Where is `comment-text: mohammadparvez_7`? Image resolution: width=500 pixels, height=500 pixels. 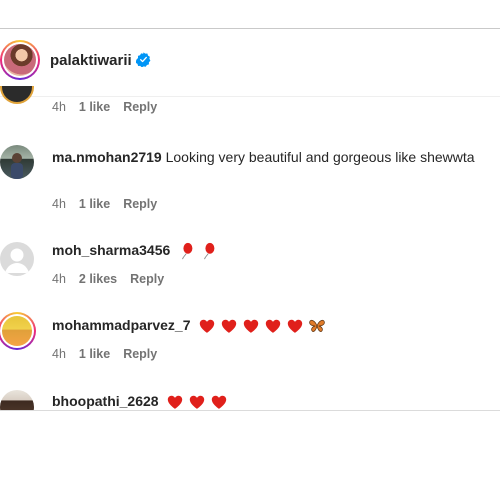
comment-text: mohammadparvez_7 is located at coordinates (272, 325).